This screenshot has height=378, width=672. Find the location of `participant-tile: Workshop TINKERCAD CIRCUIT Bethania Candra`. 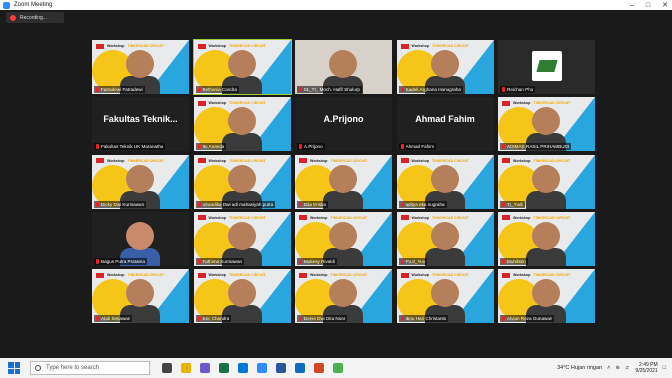

participant-tile: Workshop TINKERCAD CIRCUIT Bethania Candra is located at coordinates (242, 67).